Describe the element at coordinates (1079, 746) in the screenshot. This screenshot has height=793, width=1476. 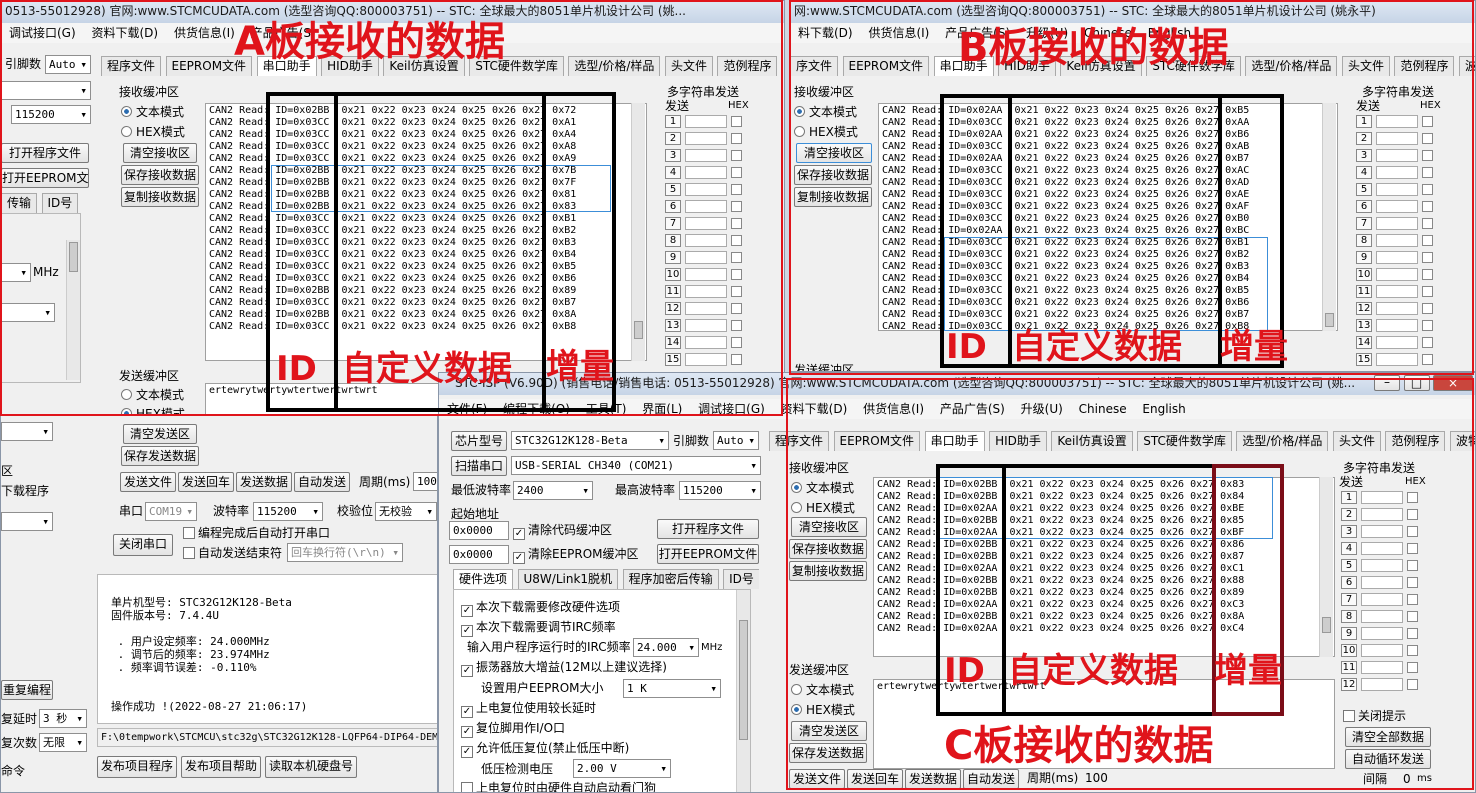
I see `c-board-caption: C板接收的数据` at that location.